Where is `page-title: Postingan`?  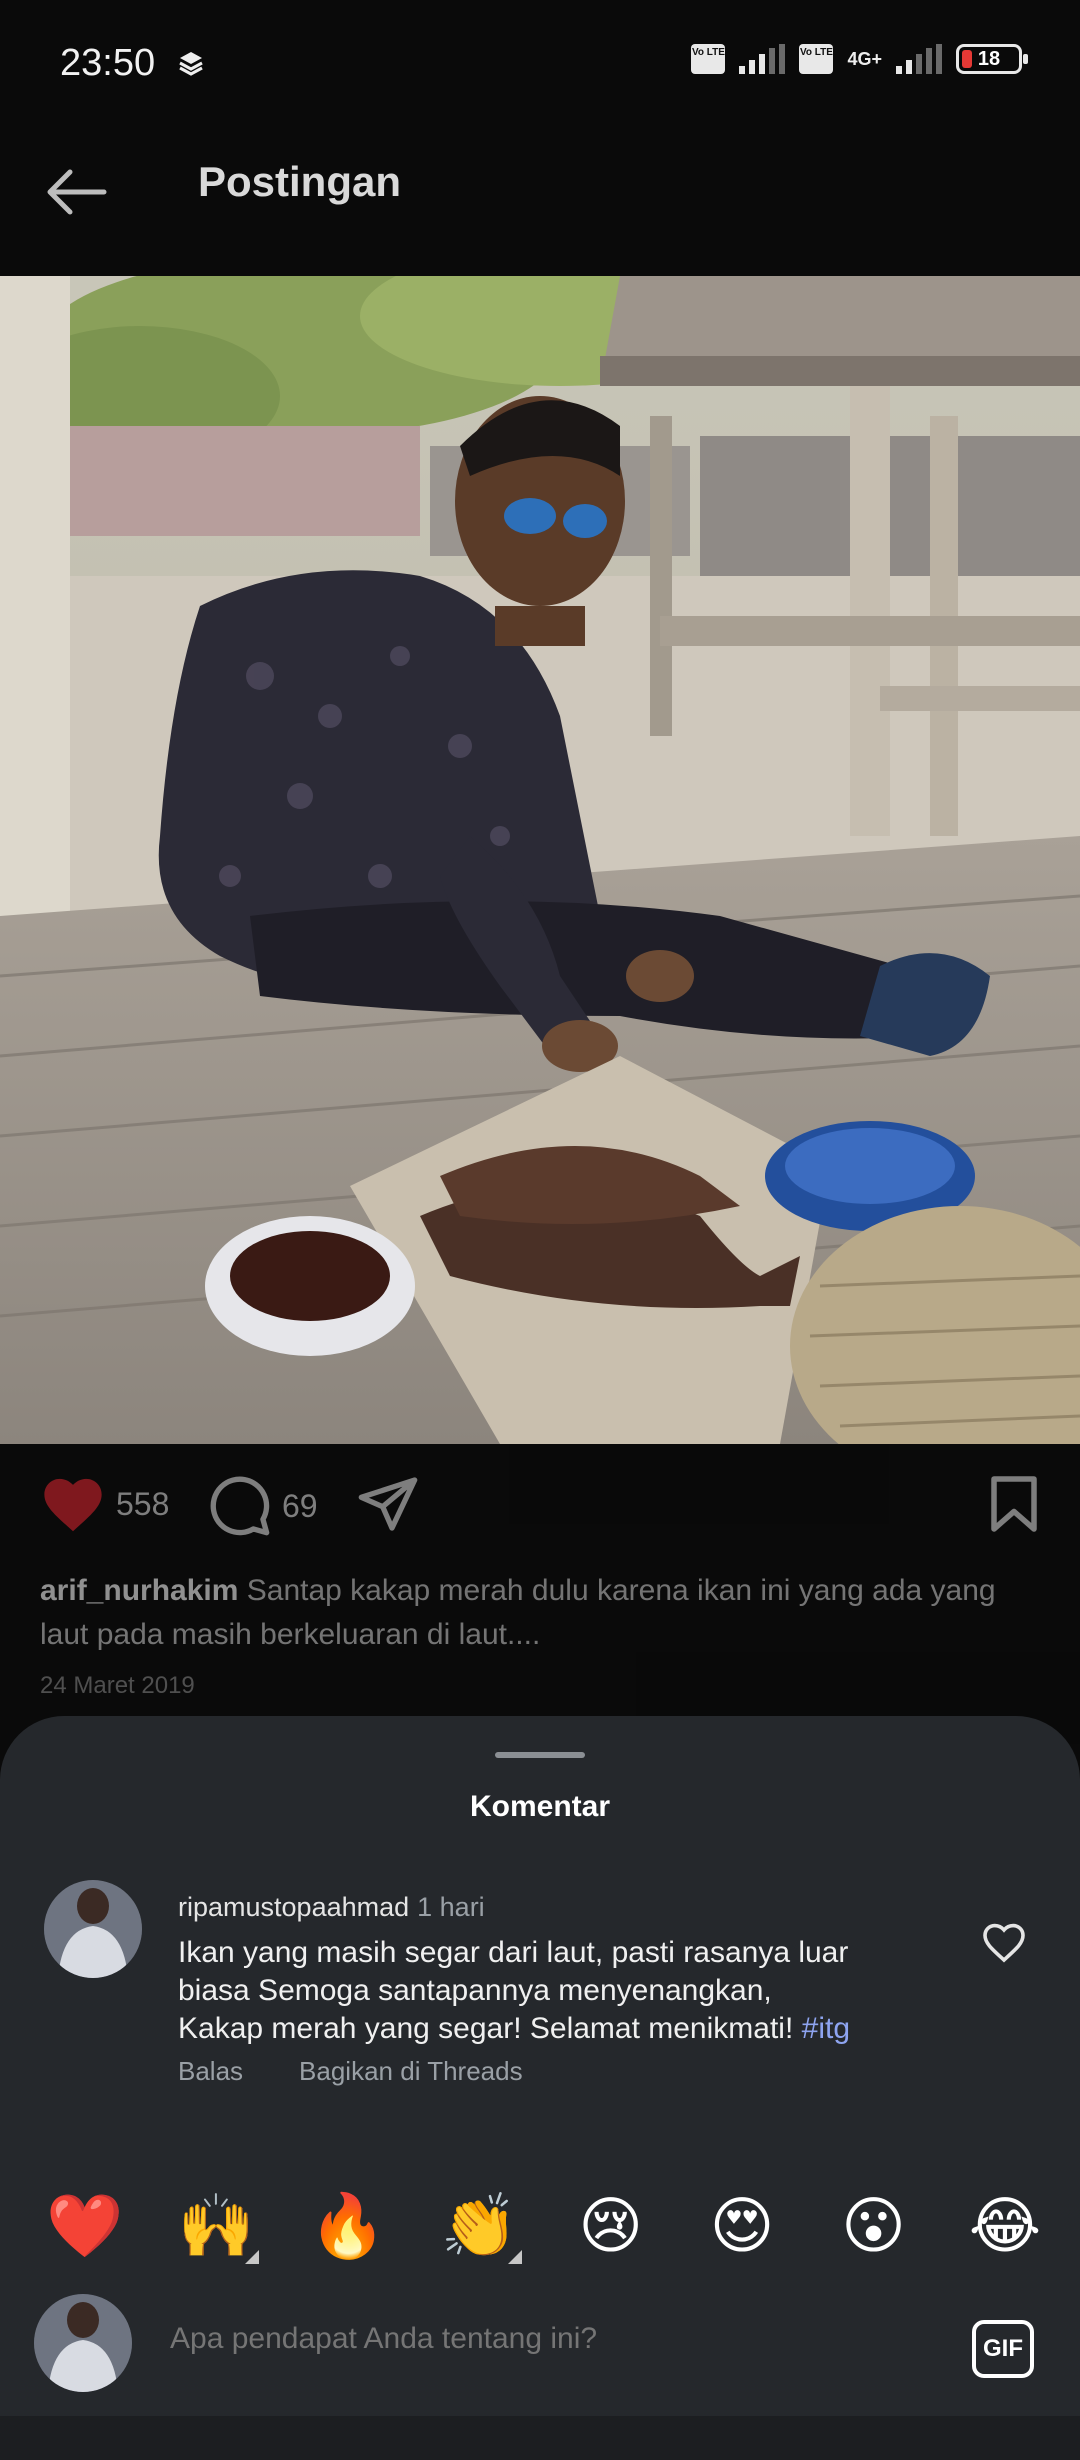
page-title: Postingan is located at coordinates (300, 181).